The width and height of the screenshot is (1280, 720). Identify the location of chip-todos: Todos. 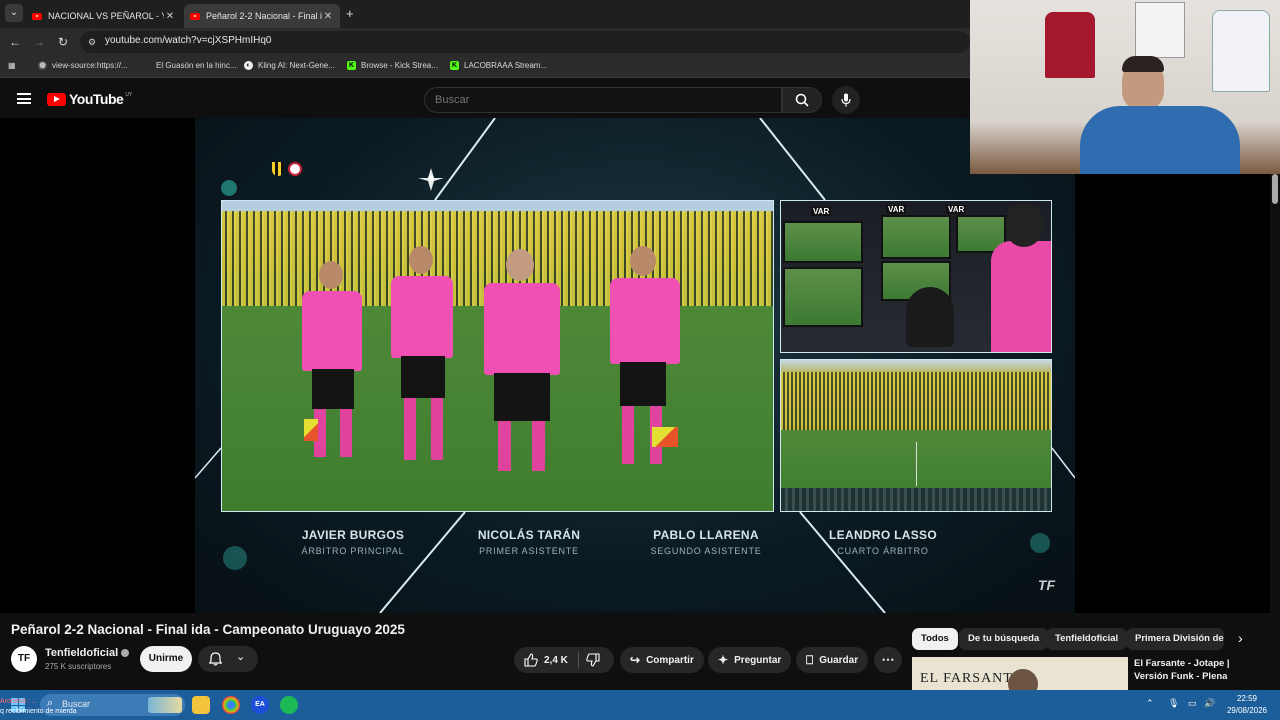
(935, 639).